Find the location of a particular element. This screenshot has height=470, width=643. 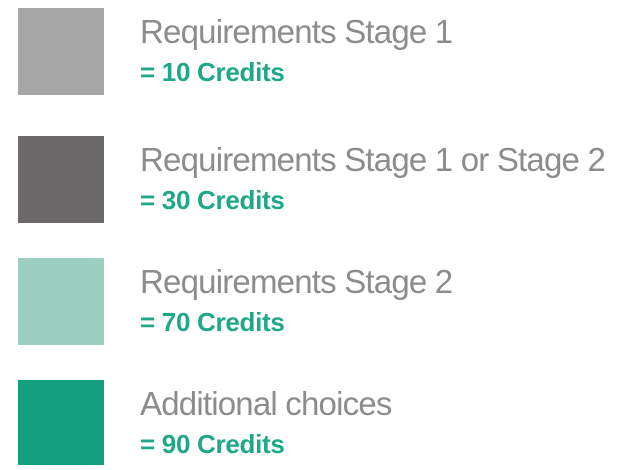

legend-credits: = 10 Credits is located at coordinates (212, 72).